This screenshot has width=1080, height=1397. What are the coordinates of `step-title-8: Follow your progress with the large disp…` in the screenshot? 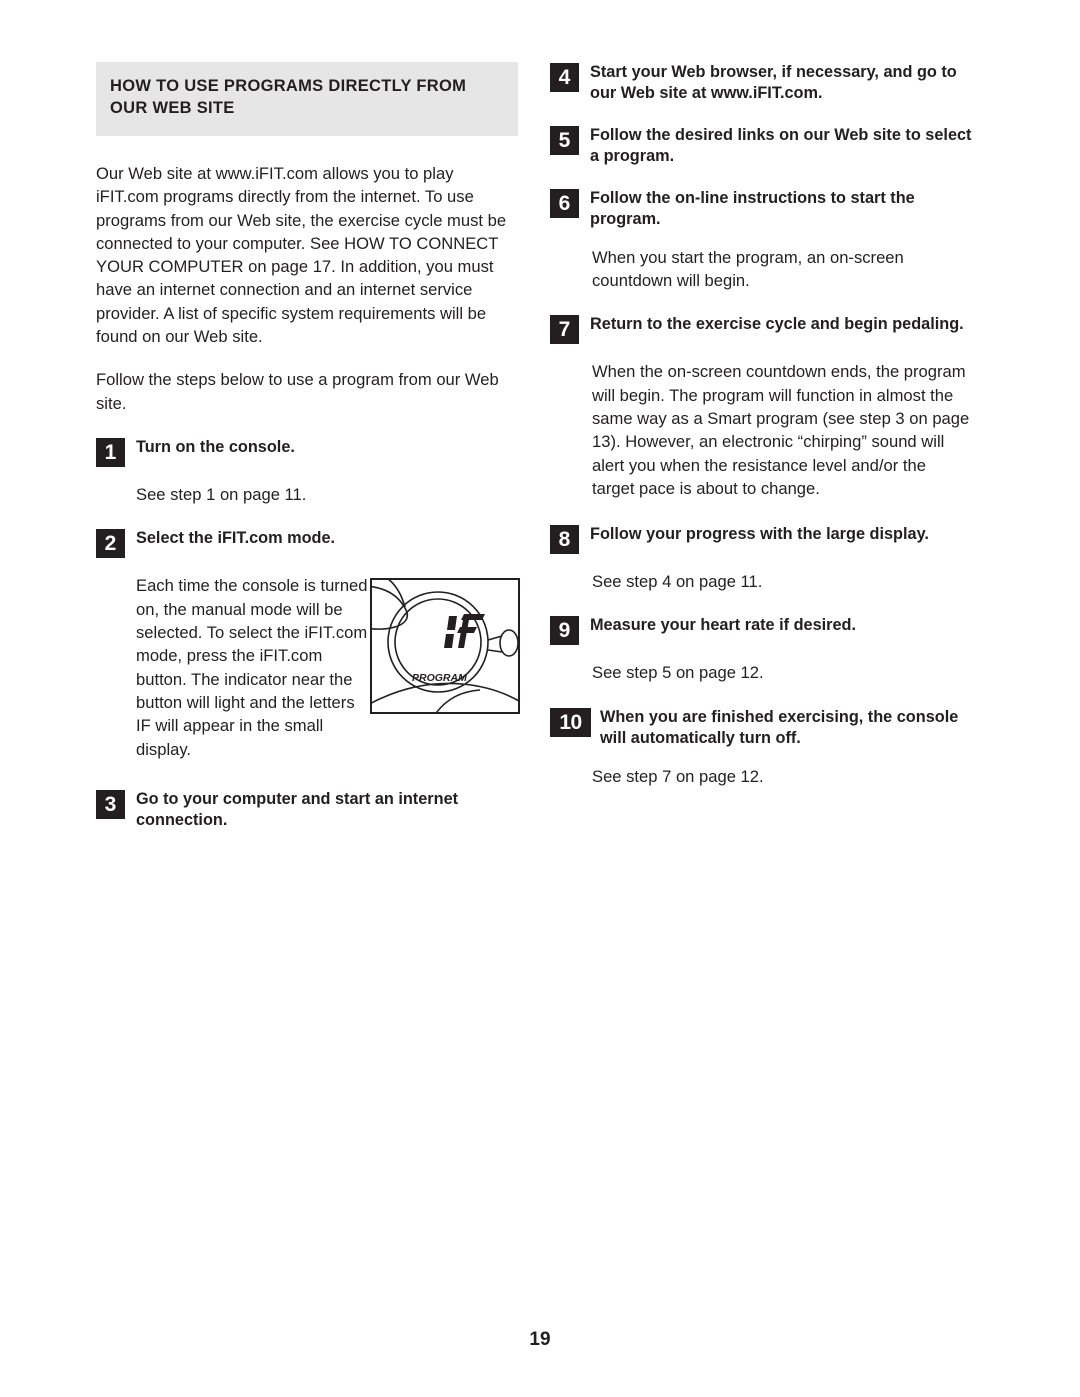 It's located at (759, 534).